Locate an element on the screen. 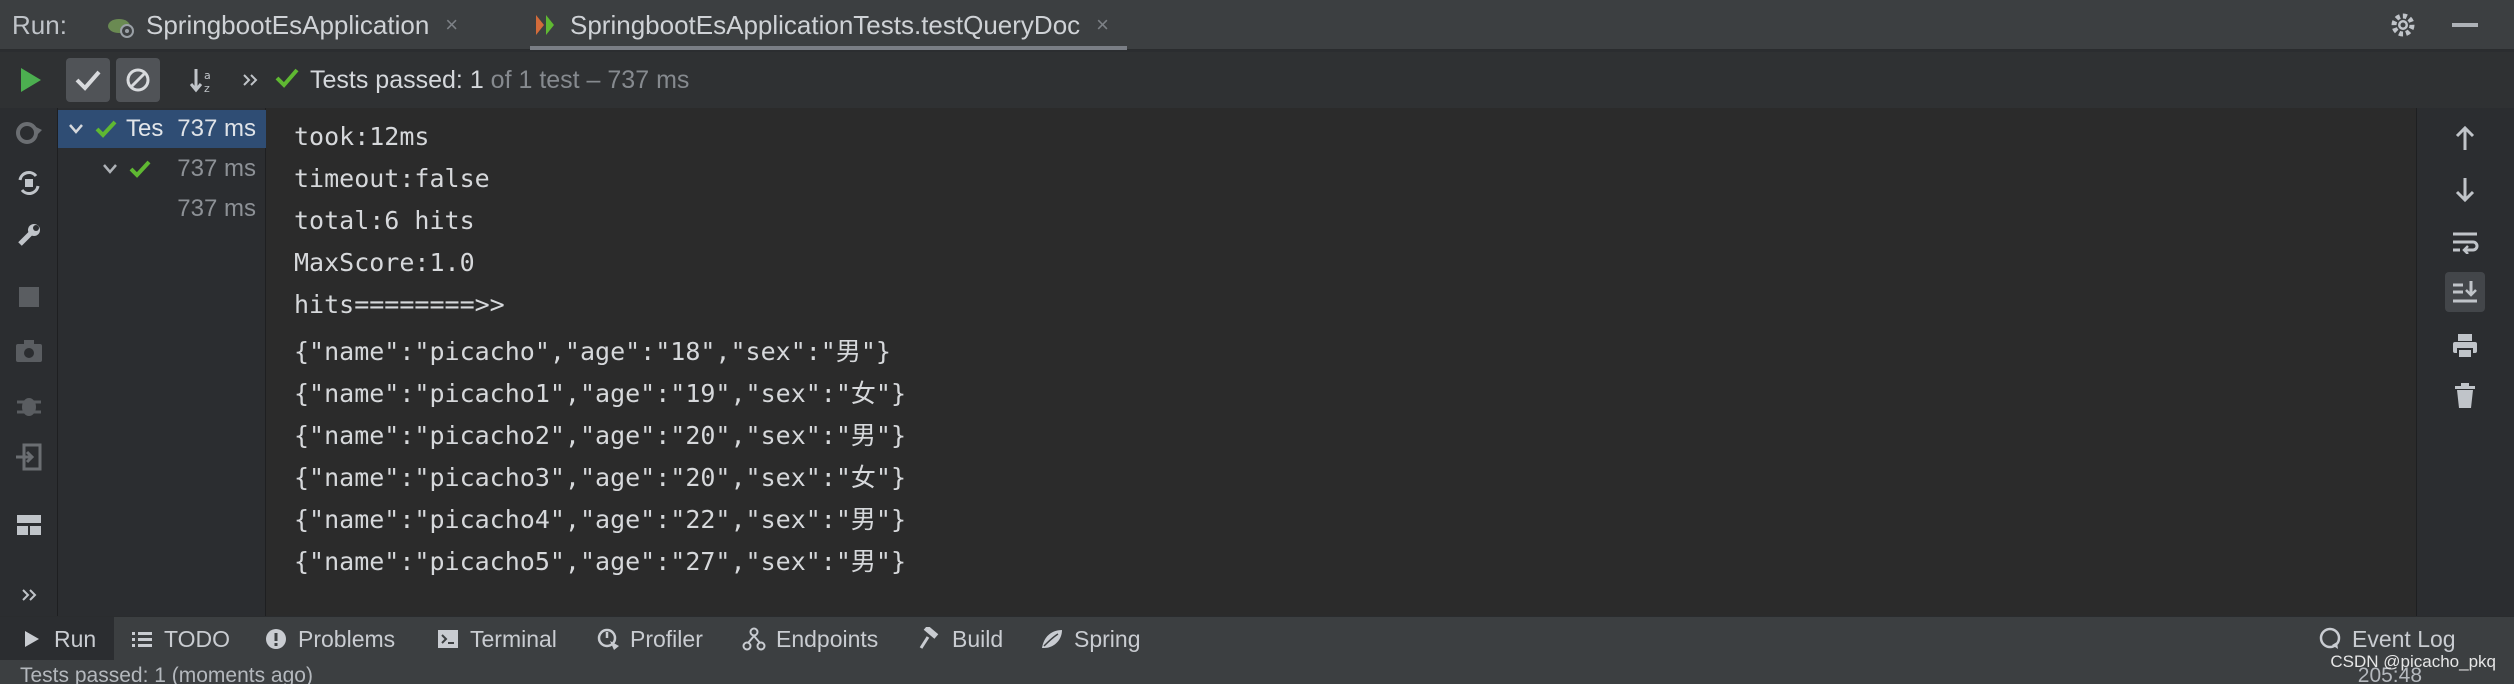 This screenshot has width=2514, height=684. tool-window-todo: TODO is located at coordinates (180, 639).